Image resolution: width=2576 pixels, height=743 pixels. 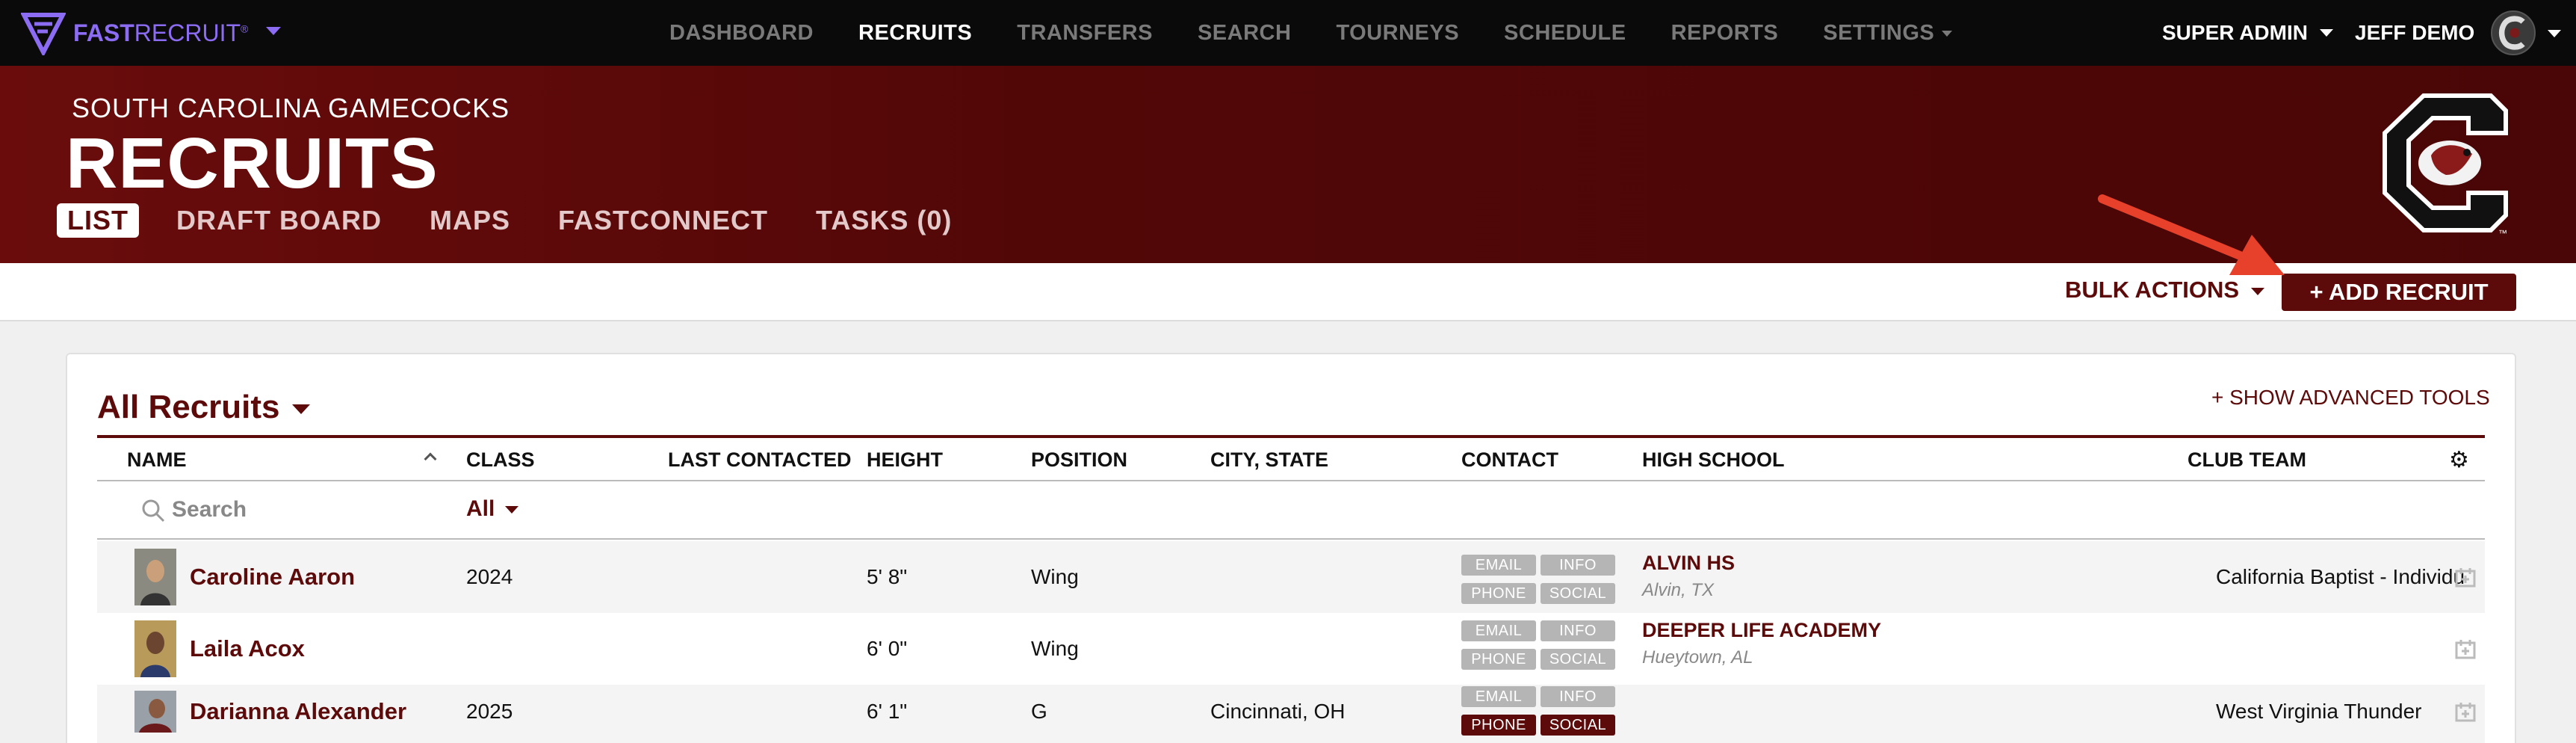 What do you see at coordinates (2459, 460) in the screenshot?
I see `gear-icon: ⚙` at bounding box center [2459, 460].